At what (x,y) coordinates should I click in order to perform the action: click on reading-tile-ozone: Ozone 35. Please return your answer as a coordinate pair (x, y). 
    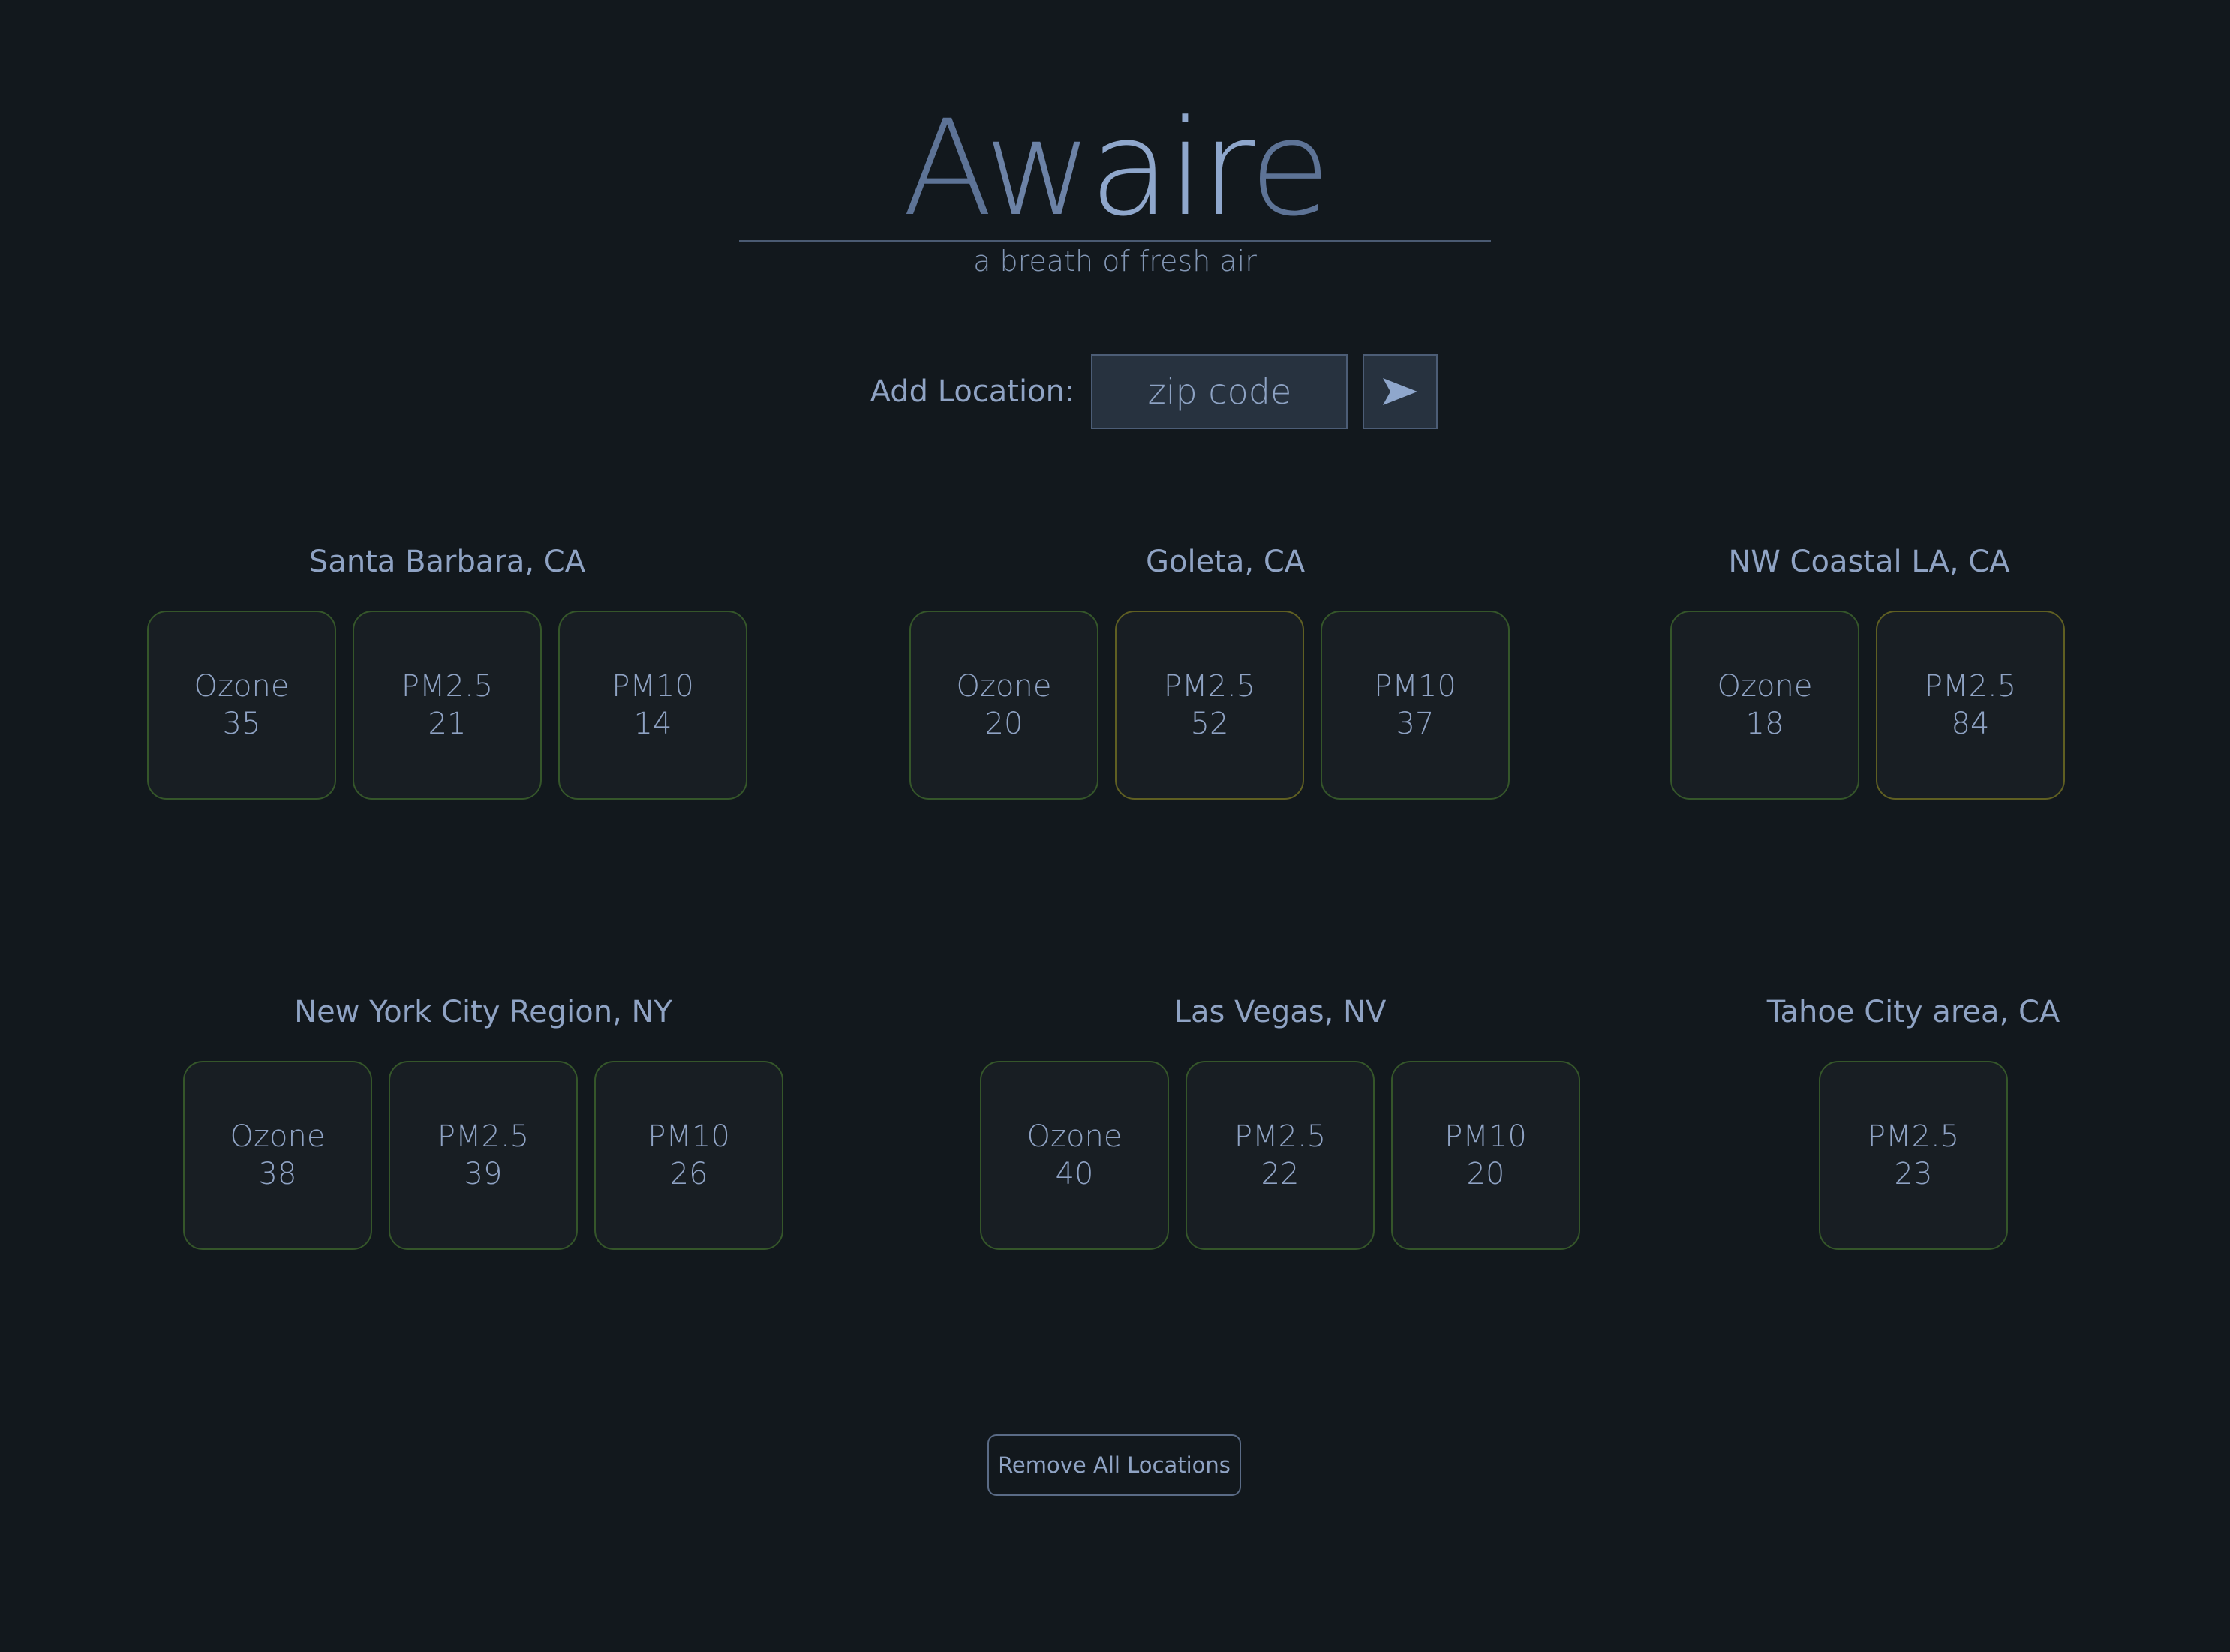
    Looking at the image, I should click on (241, 705).